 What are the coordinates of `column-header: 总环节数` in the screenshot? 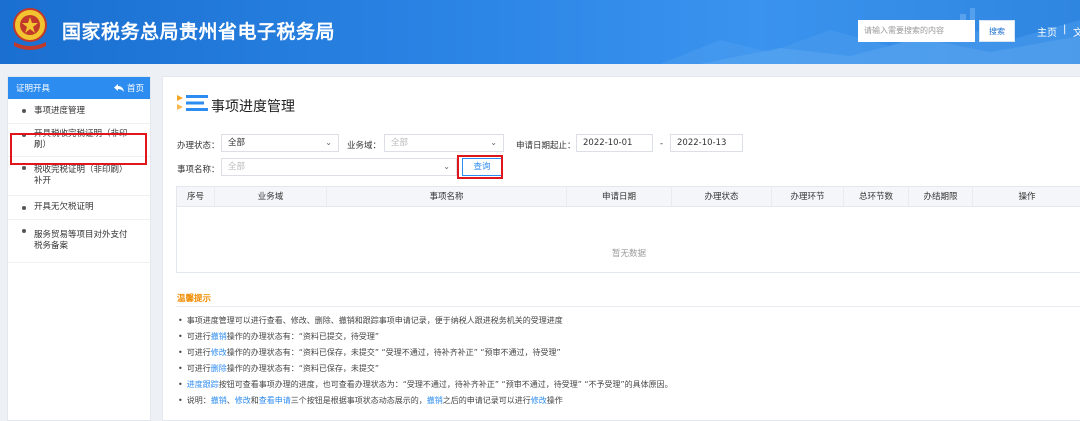 It's located at (876, 197).